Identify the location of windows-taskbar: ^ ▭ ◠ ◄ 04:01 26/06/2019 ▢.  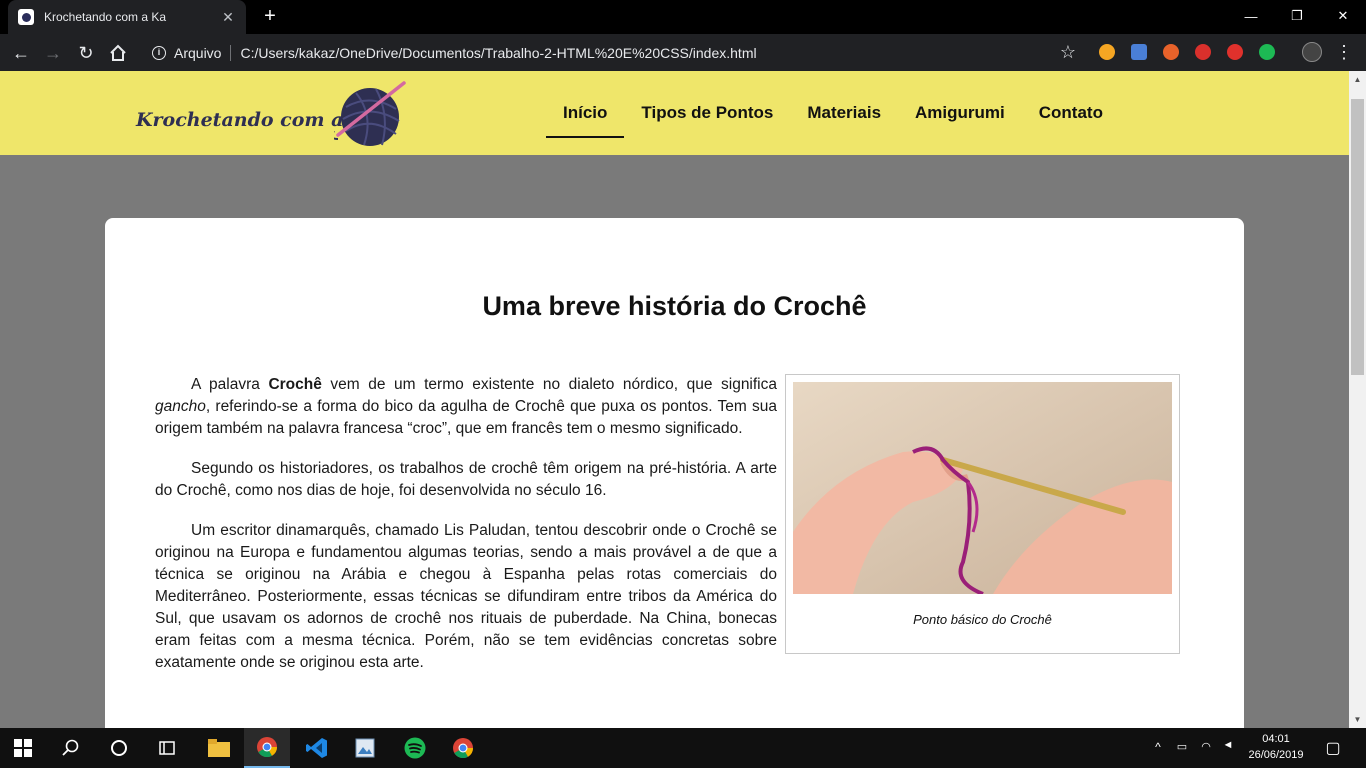
(683, 748).